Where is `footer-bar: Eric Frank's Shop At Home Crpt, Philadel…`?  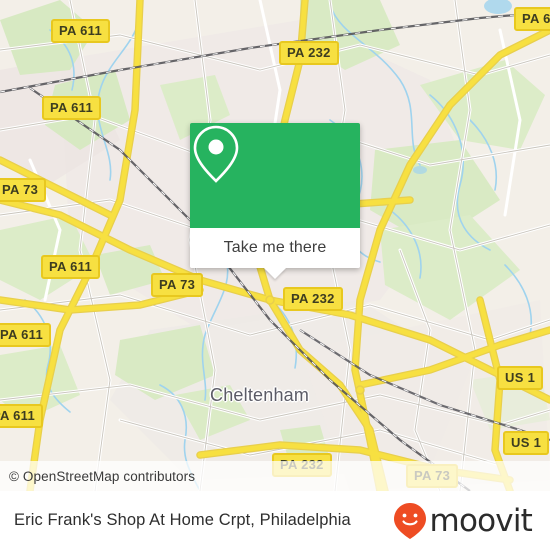
footer-bar: Eric Frank's Shop At Home Crpt, Philadel… is located at coordinates (275, 520).